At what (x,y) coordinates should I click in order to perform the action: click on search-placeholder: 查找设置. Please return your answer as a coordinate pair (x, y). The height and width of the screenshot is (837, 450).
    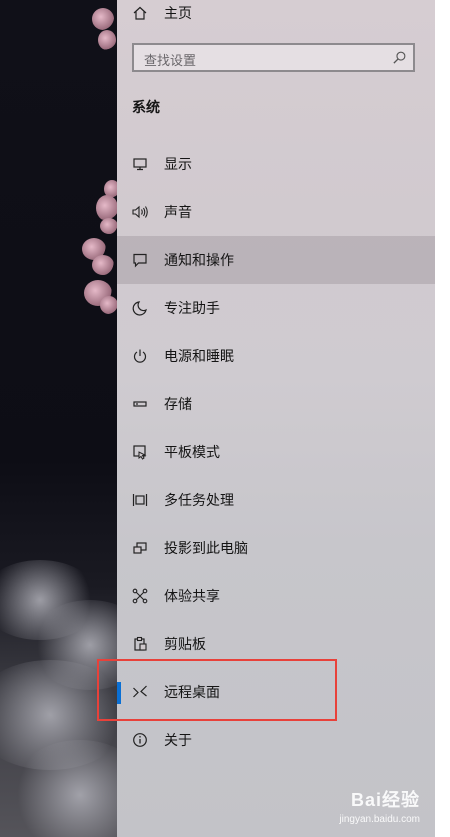
    Looking at the image, I should click on (170, 61).